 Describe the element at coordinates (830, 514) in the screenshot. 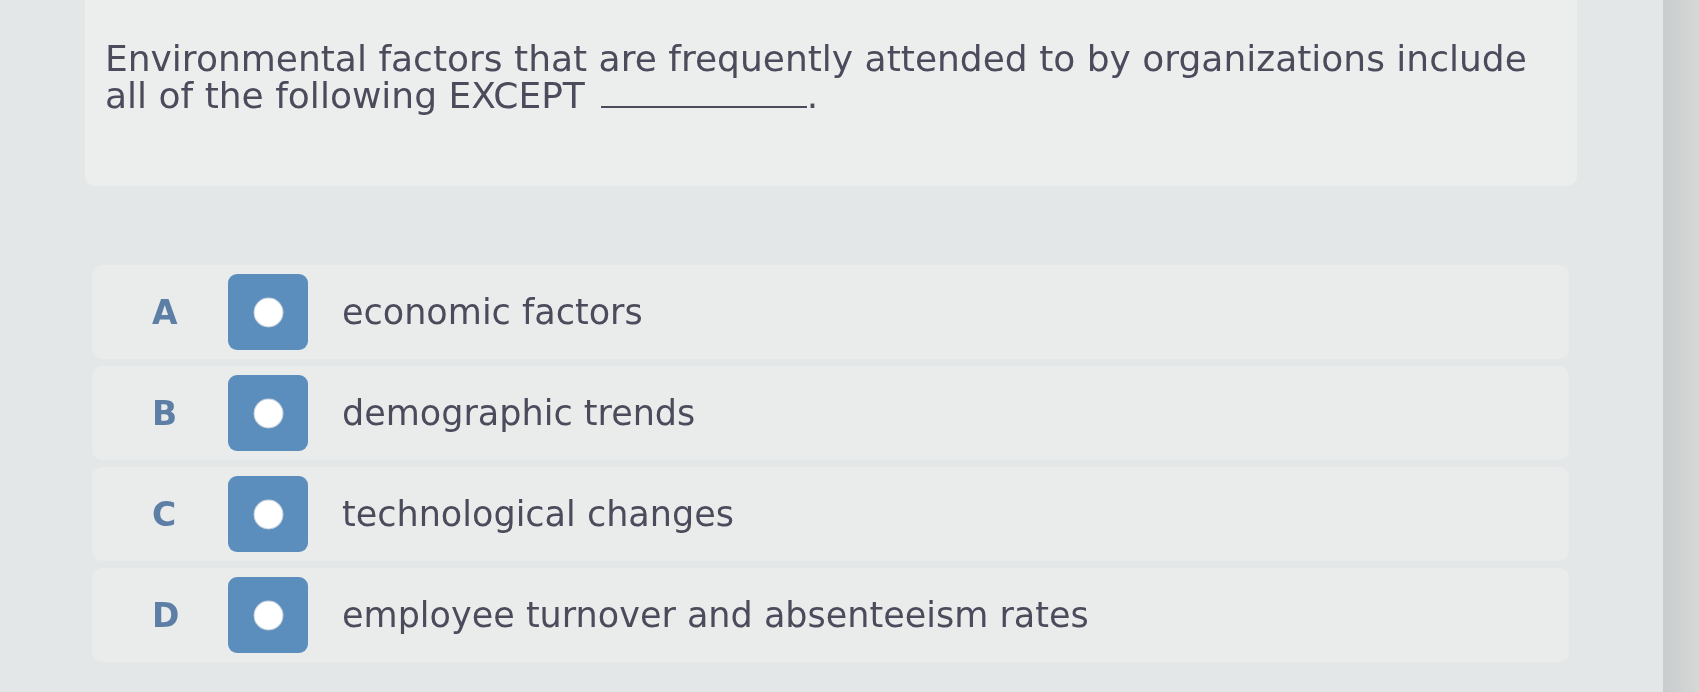

I see `answer-option: C technological changes` at that location.